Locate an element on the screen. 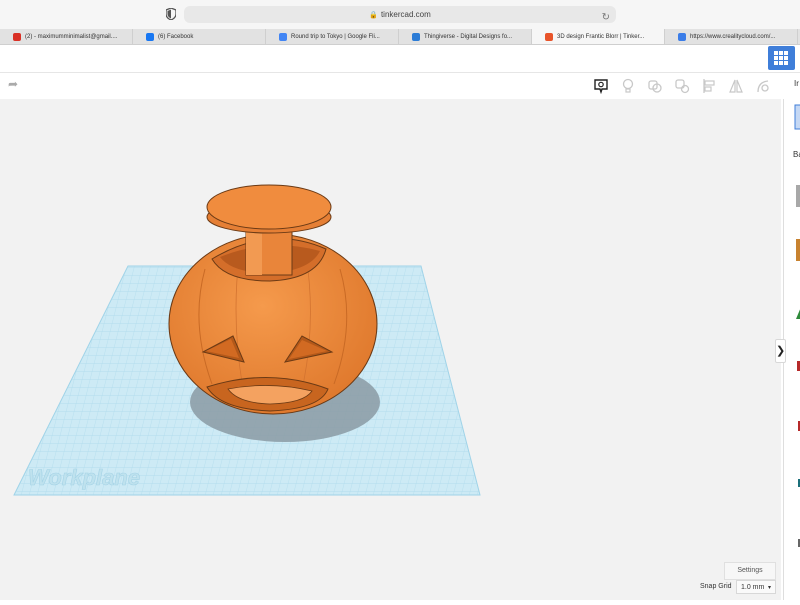  panel-title: Ir is located at coordinates (796, 83).